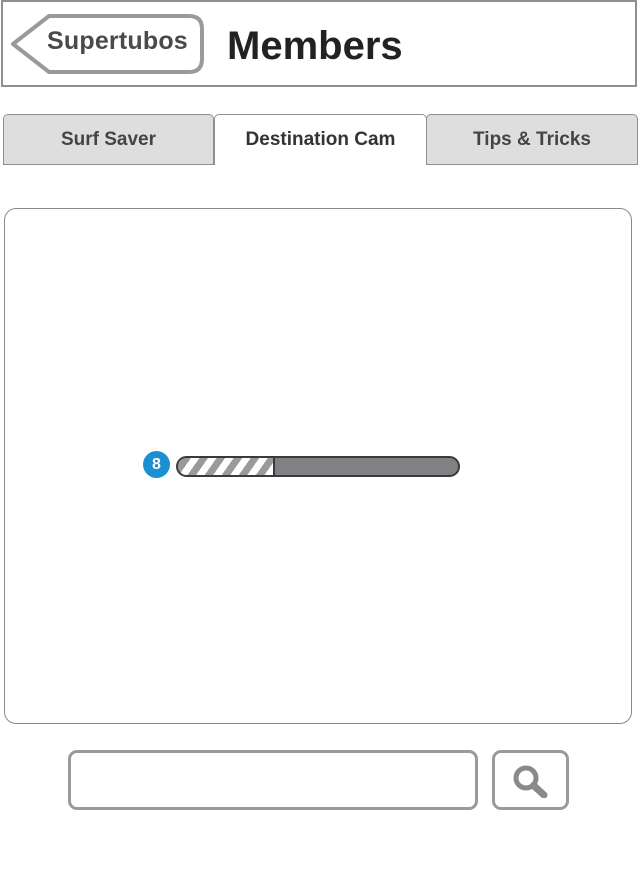 The width and height of the screenshot is (640, 871). I want to click on search-button, so click(530, 780).